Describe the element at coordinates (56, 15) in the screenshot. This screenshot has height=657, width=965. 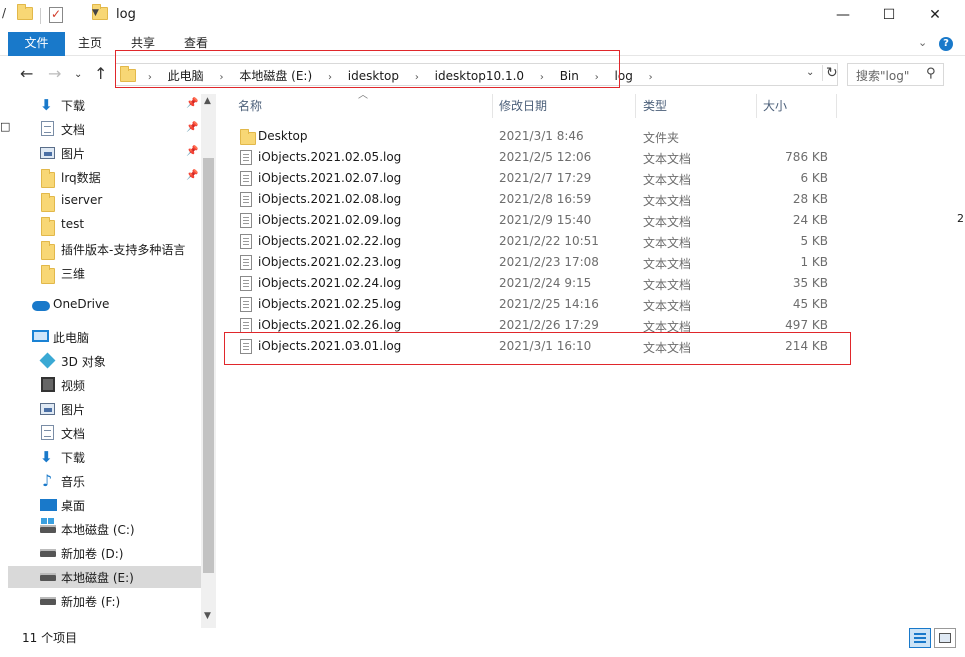
I see `properties-icon` at that location.